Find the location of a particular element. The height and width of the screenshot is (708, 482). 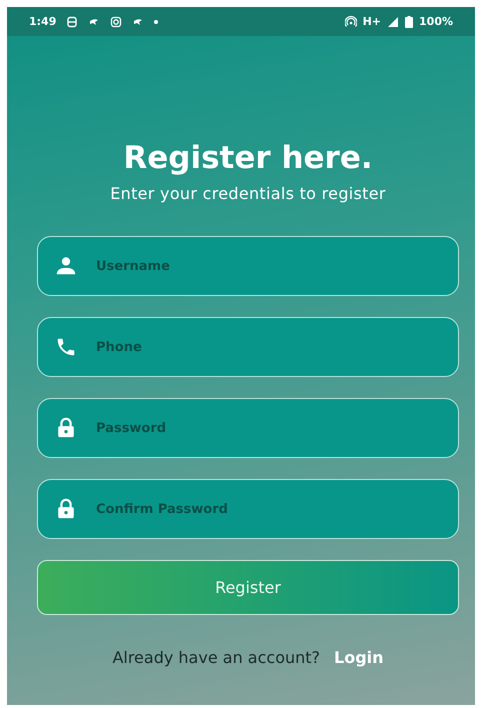

camera-icon is located at coordinates (116, 22).